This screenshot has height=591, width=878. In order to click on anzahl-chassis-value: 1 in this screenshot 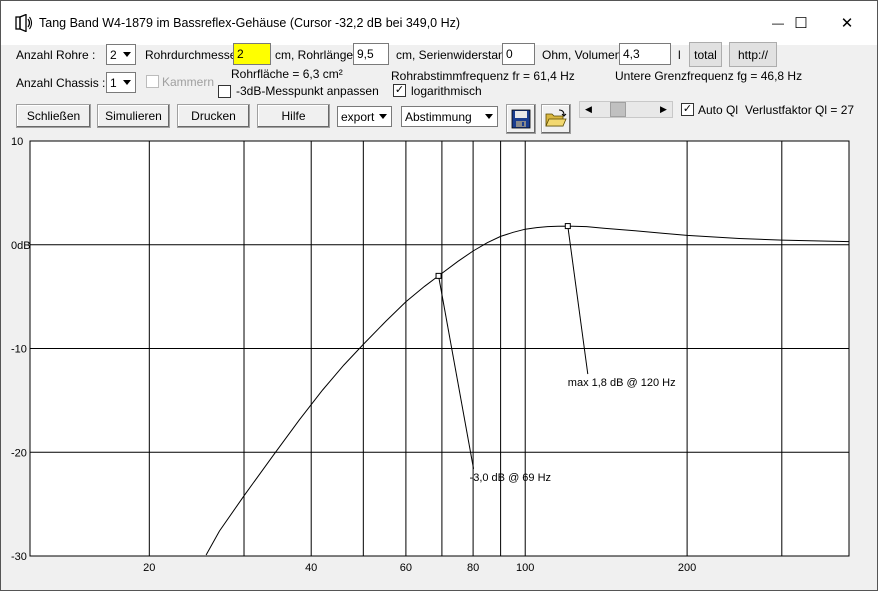, I will do `click(113, 82)`.